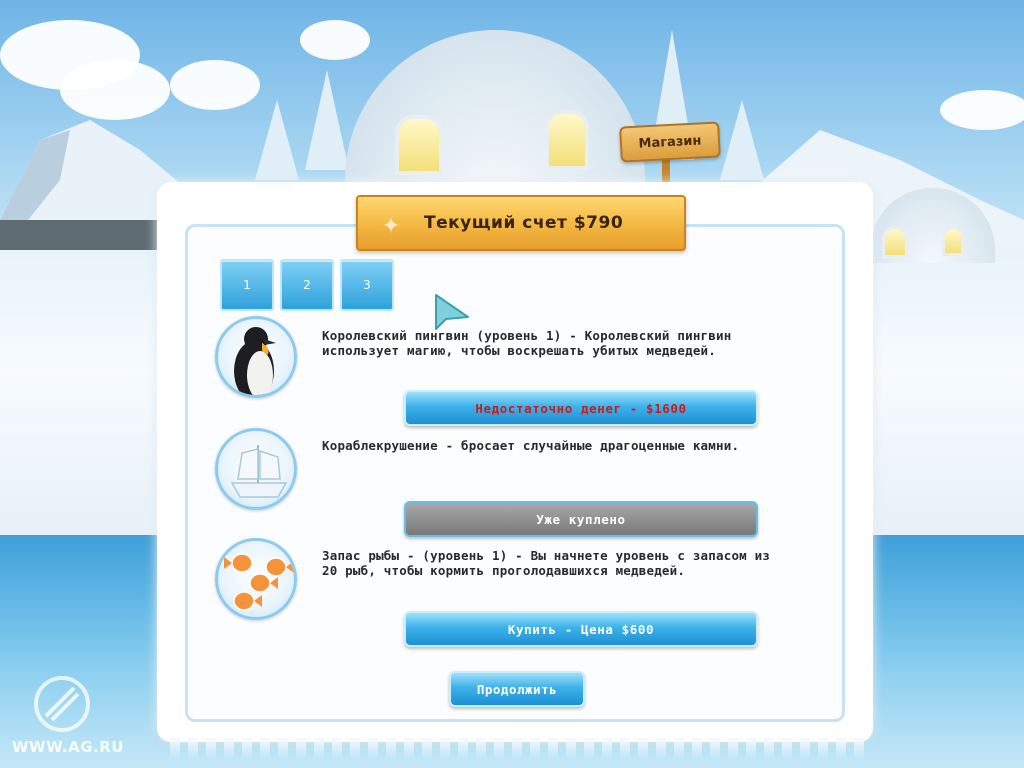 Image resolution: width=1024 pixels, height=768 pixels. I want to click on score-banner: ✦ Текущий счет $790, so click(521, 223).